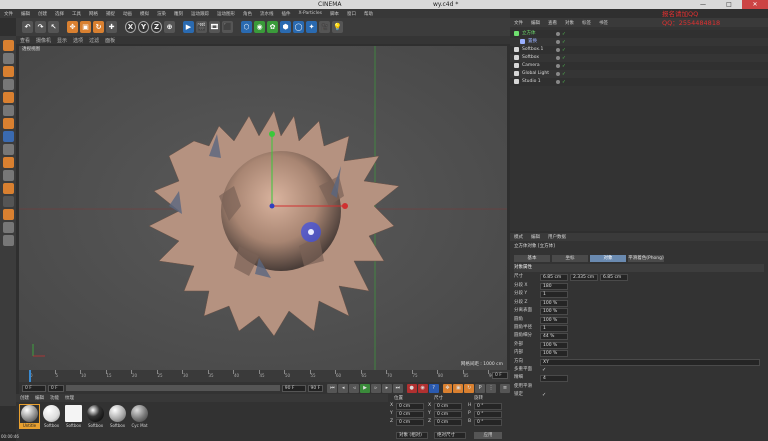  What do you see at coordinates (72, 27) in the screenshot?
I see `toolbar-button-3: ✥` at bounding box center [72, 27].